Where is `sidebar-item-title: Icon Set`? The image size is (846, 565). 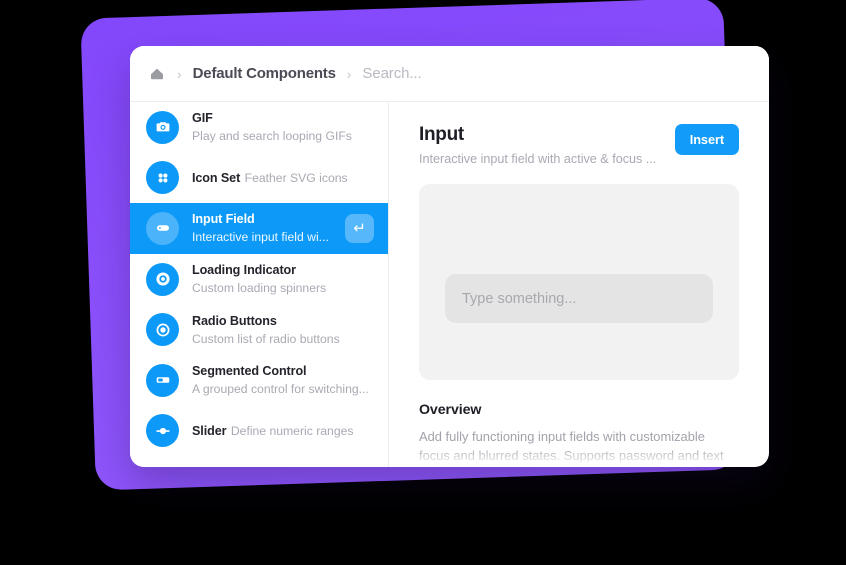 sidebar-item-title: Icon Set is located at coordinates (216, 177).